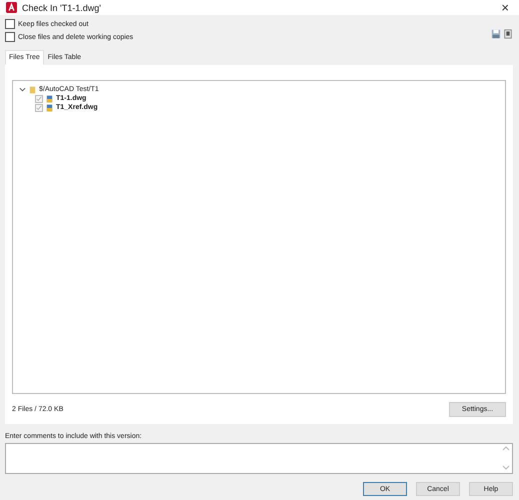 Image resolution: width=519 pixels, height=500 pixels. What do you see at coordinates (61, 7) in the screenshot?
I see `window-title: Check In 'T1-1.dwg'` at bounding box center [61, 7].